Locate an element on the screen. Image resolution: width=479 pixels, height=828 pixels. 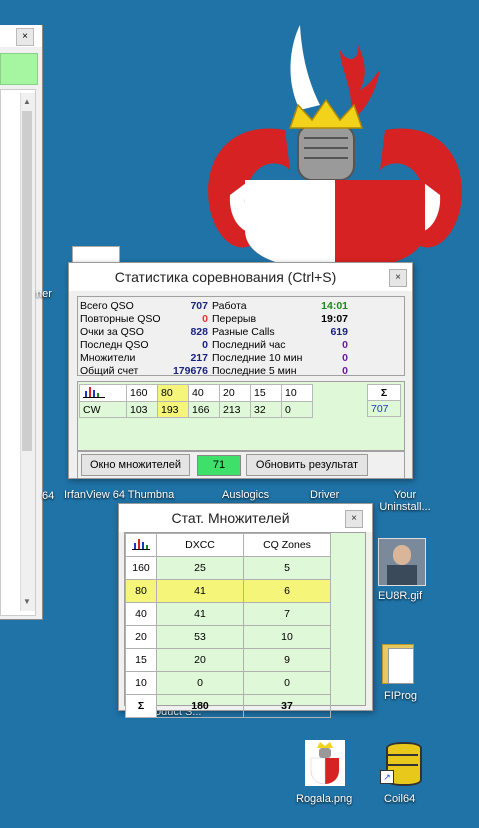
stat-label: Перерыв is located at coordinates (234, 319).